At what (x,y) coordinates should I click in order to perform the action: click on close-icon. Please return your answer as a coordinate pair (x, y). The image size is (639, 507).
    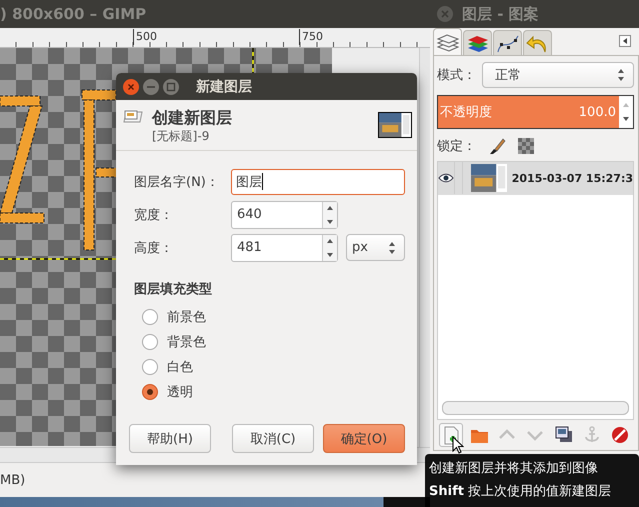
    Looking at the image, I should click on (445, 14).